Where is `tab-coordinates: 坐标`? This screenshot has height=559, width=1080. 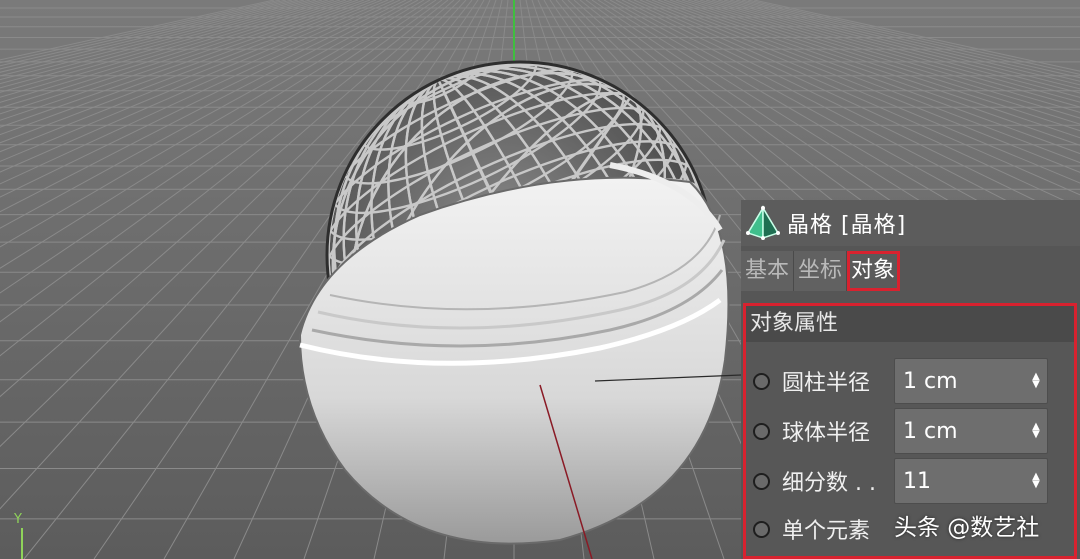 tab-coordinates: 坐标 is located at coordinates (821, 271).